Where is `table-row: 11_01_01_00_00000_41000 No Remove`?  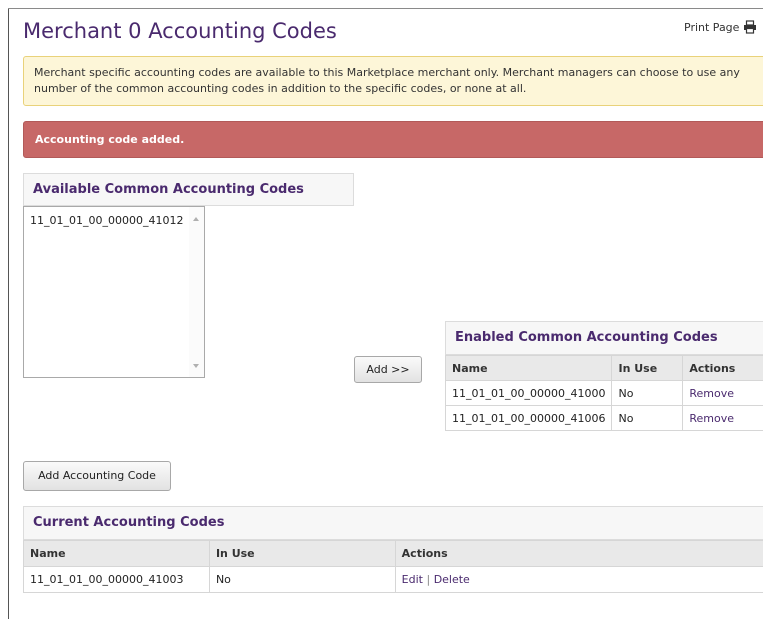
table-row: 11_01_01_00_00000_41000 No Remove is located at coordinates (603, 393).